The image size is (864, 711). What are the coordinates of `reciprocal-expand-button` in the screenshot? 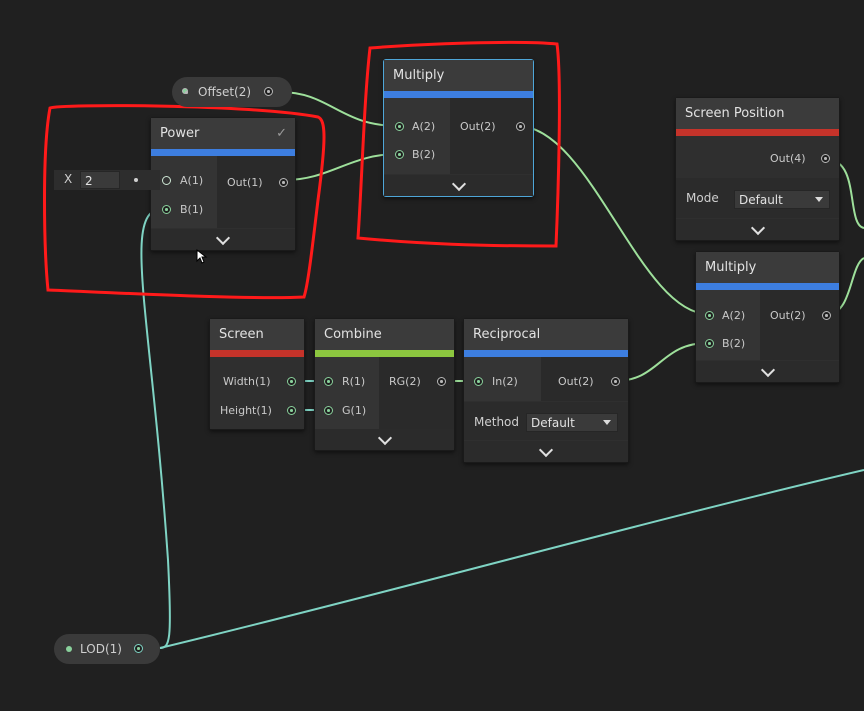 It's located at (546, 451).